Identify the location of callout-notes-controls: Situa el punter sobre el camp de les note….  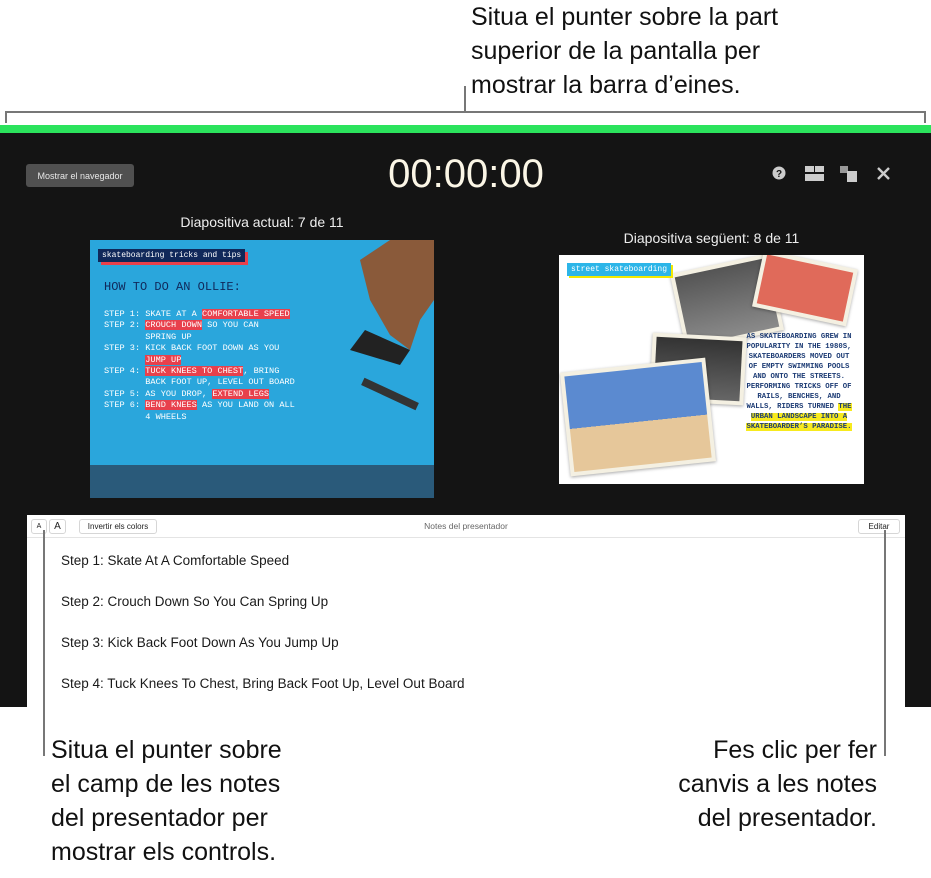
(166, 801).